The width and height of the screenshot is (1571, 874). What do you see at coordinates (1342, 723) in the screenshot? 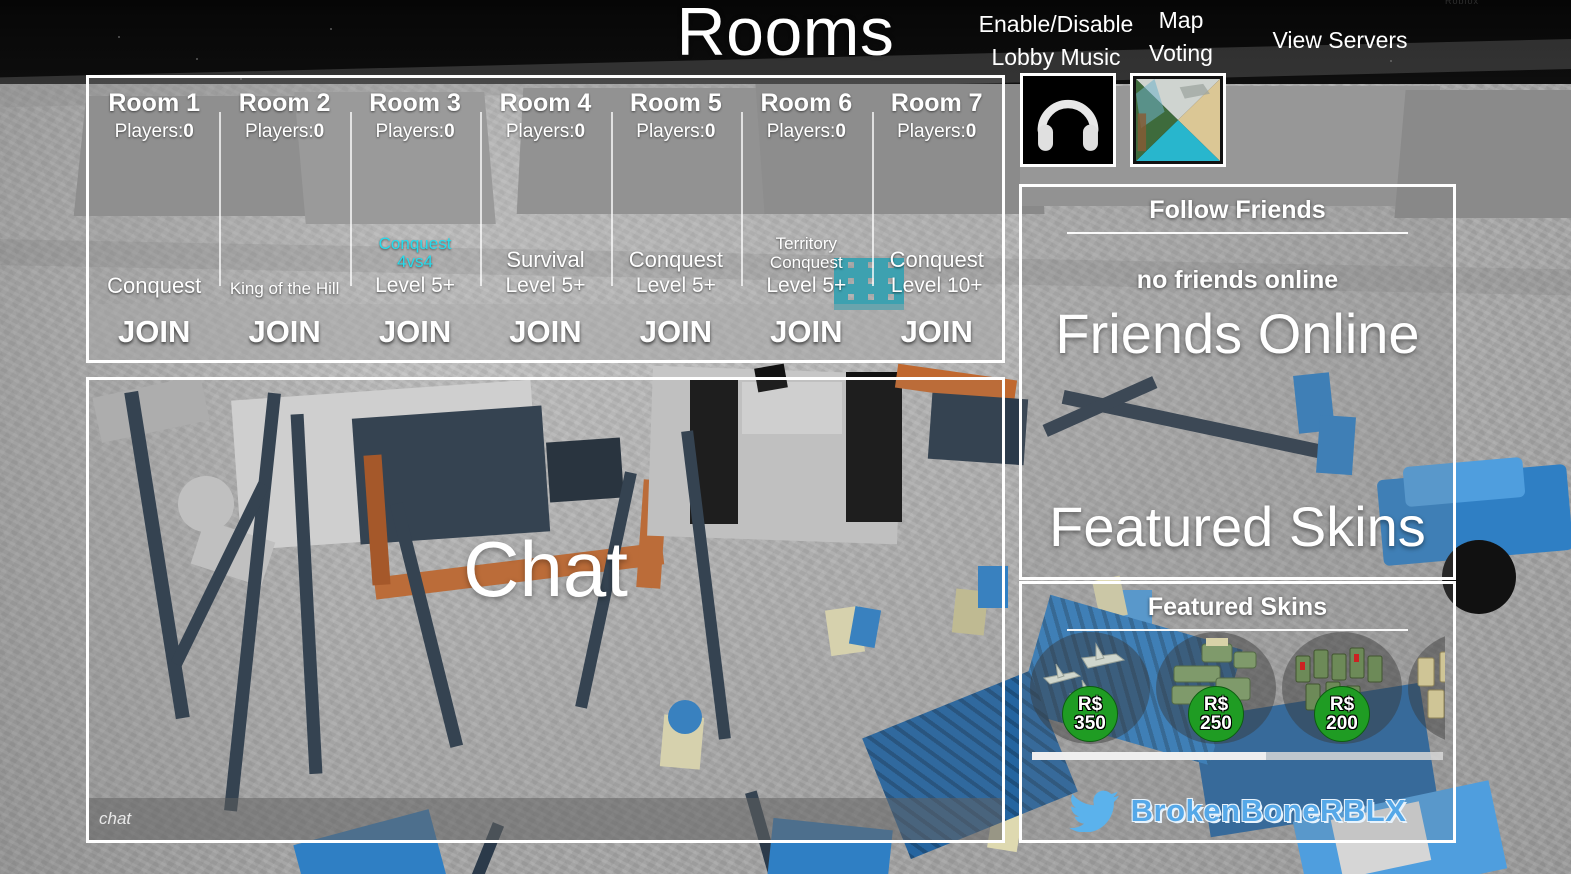
I see `price-amount: 200` at bounding box center [1342, 723].